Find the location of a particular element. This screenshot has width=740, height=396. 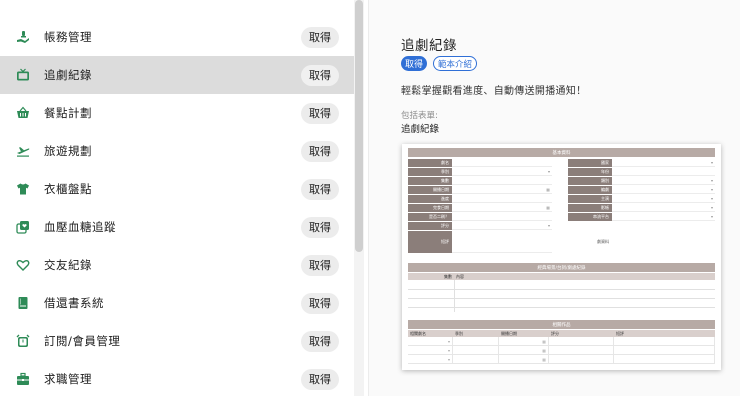

preview-field-label: 編劇 is located at coordinates (590, 190).